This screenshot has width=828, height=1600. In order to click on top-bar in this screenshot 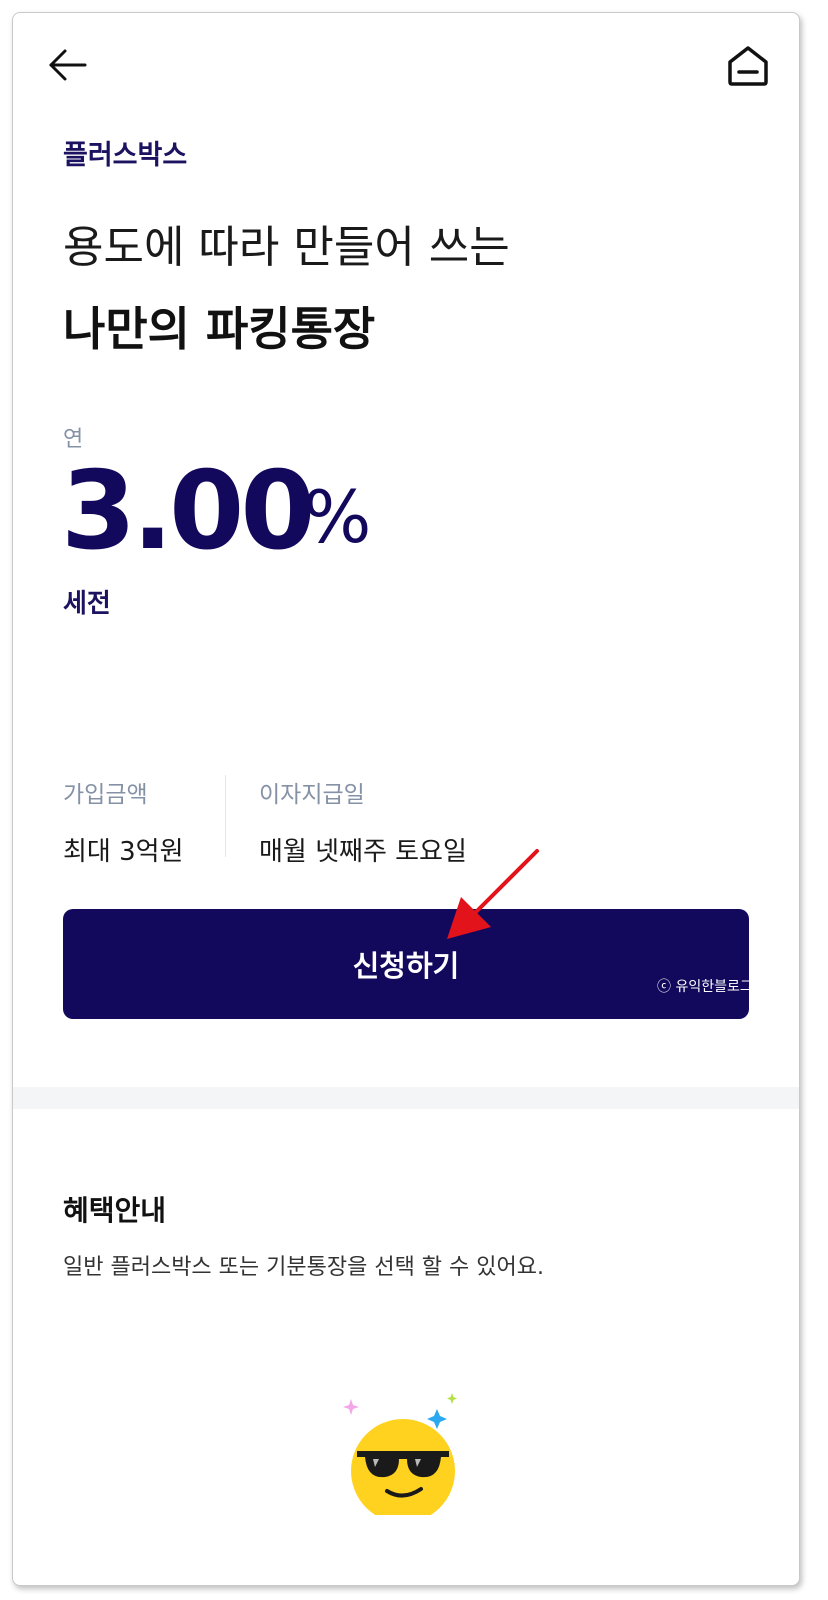, I will do `click(406, 68)`.